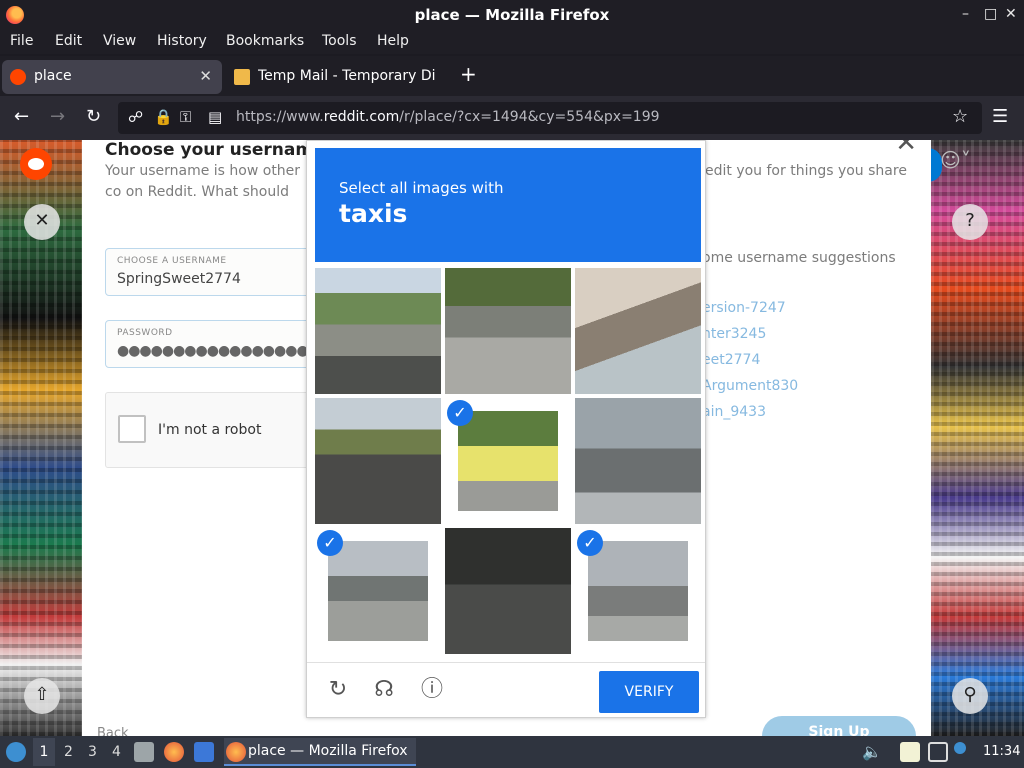 The image size is (1024, 768). Describe the element at coordinates (649, 692) in the screenshot. I see `verify-button: VERIFY` at that location.